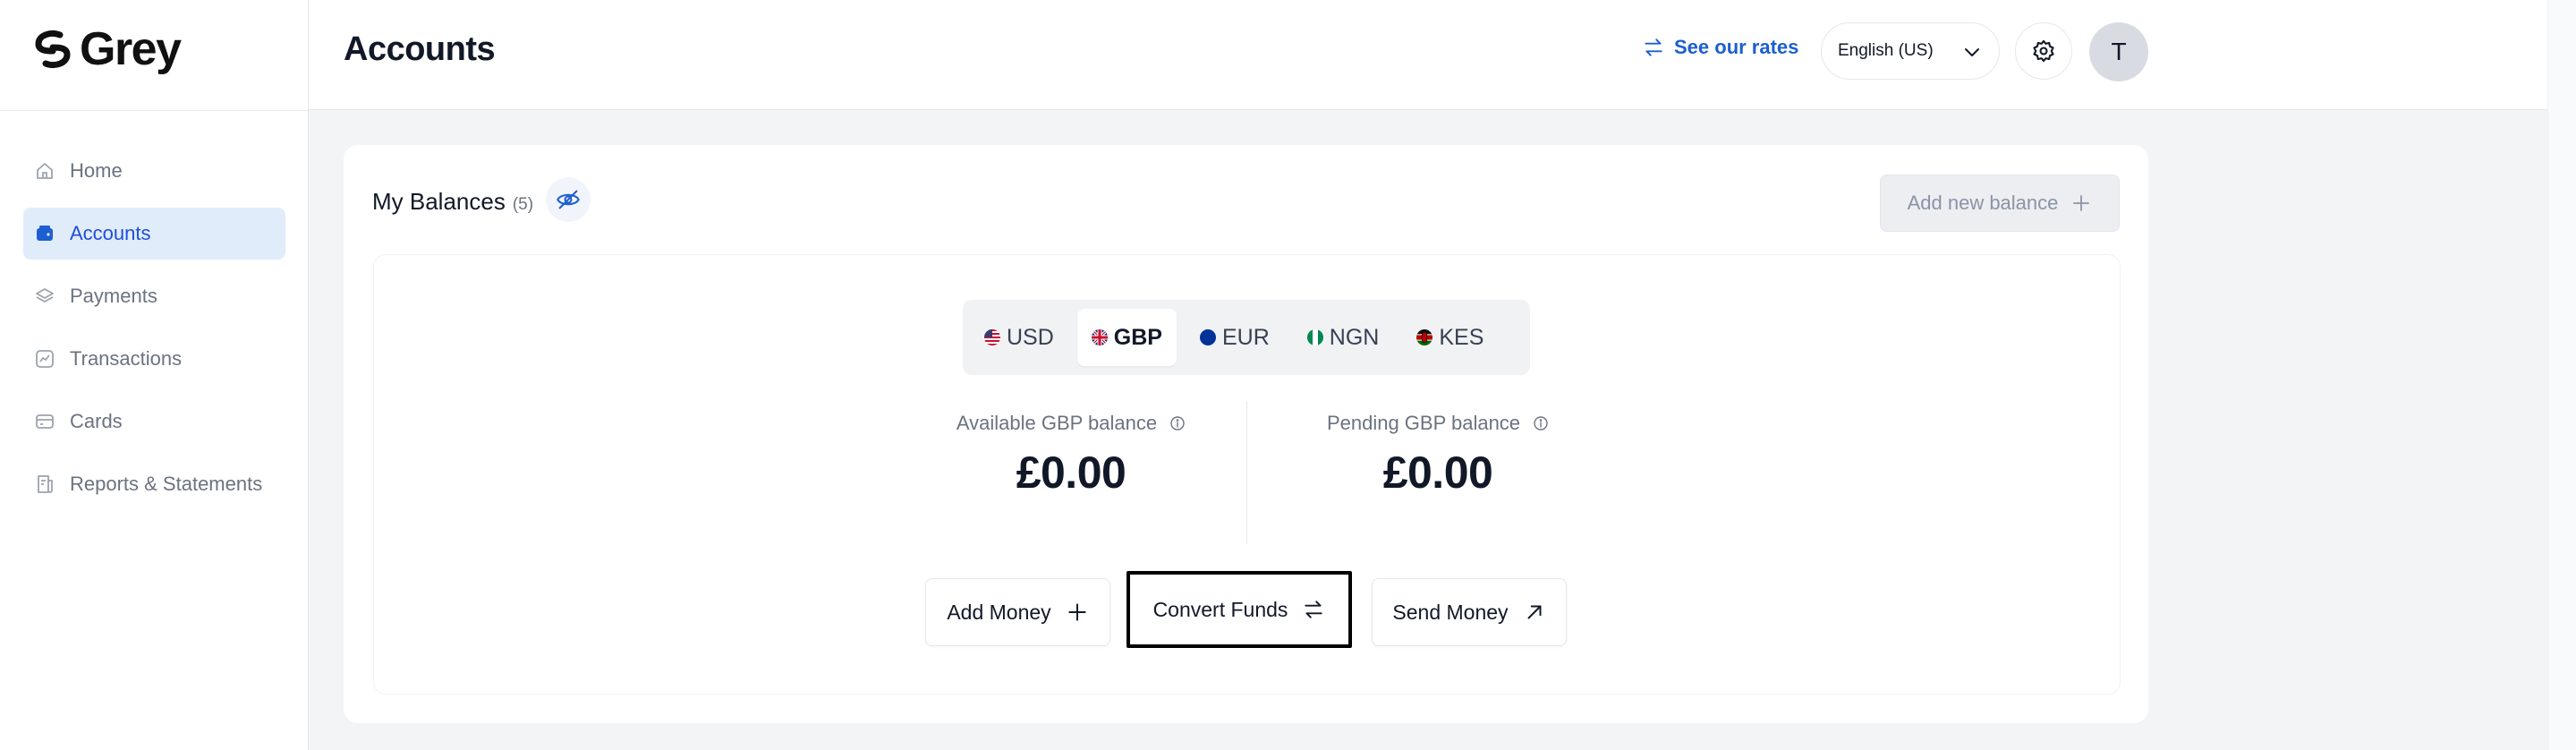 This screenshot has height=750, width=2576. Describe the element at coordinates (154, 234) in the screenshot. I see `sidebar-item-accounts: Accounts` at that location.